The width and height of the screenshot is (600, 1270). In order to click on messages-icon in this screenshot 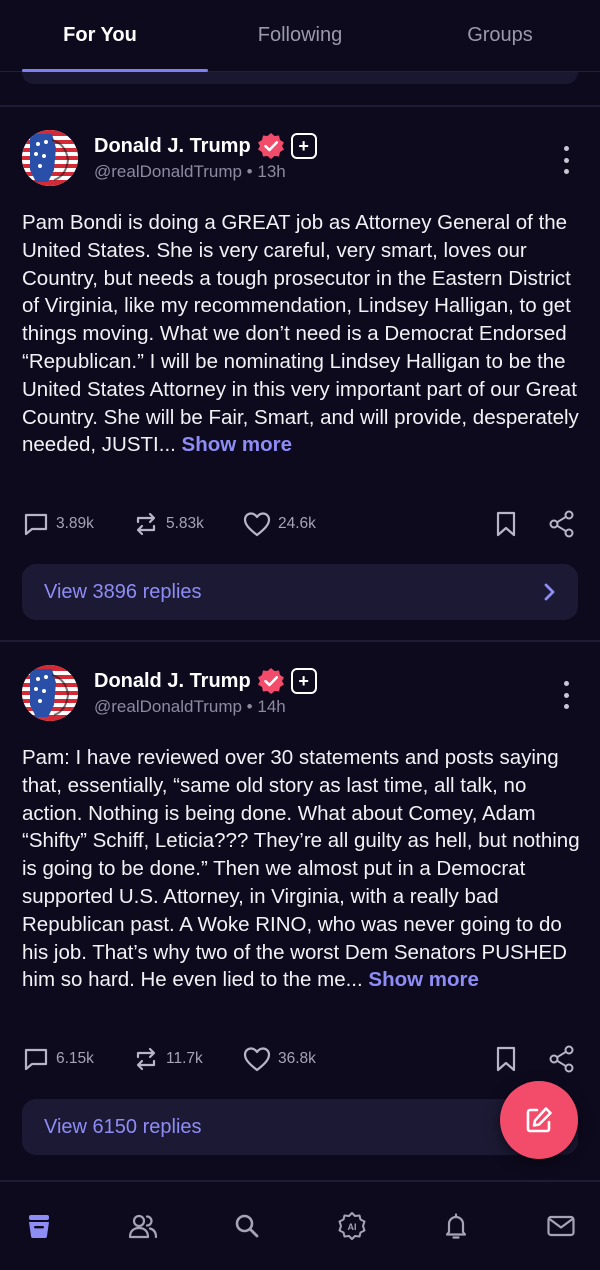, I will do `click(561, 1226)`.